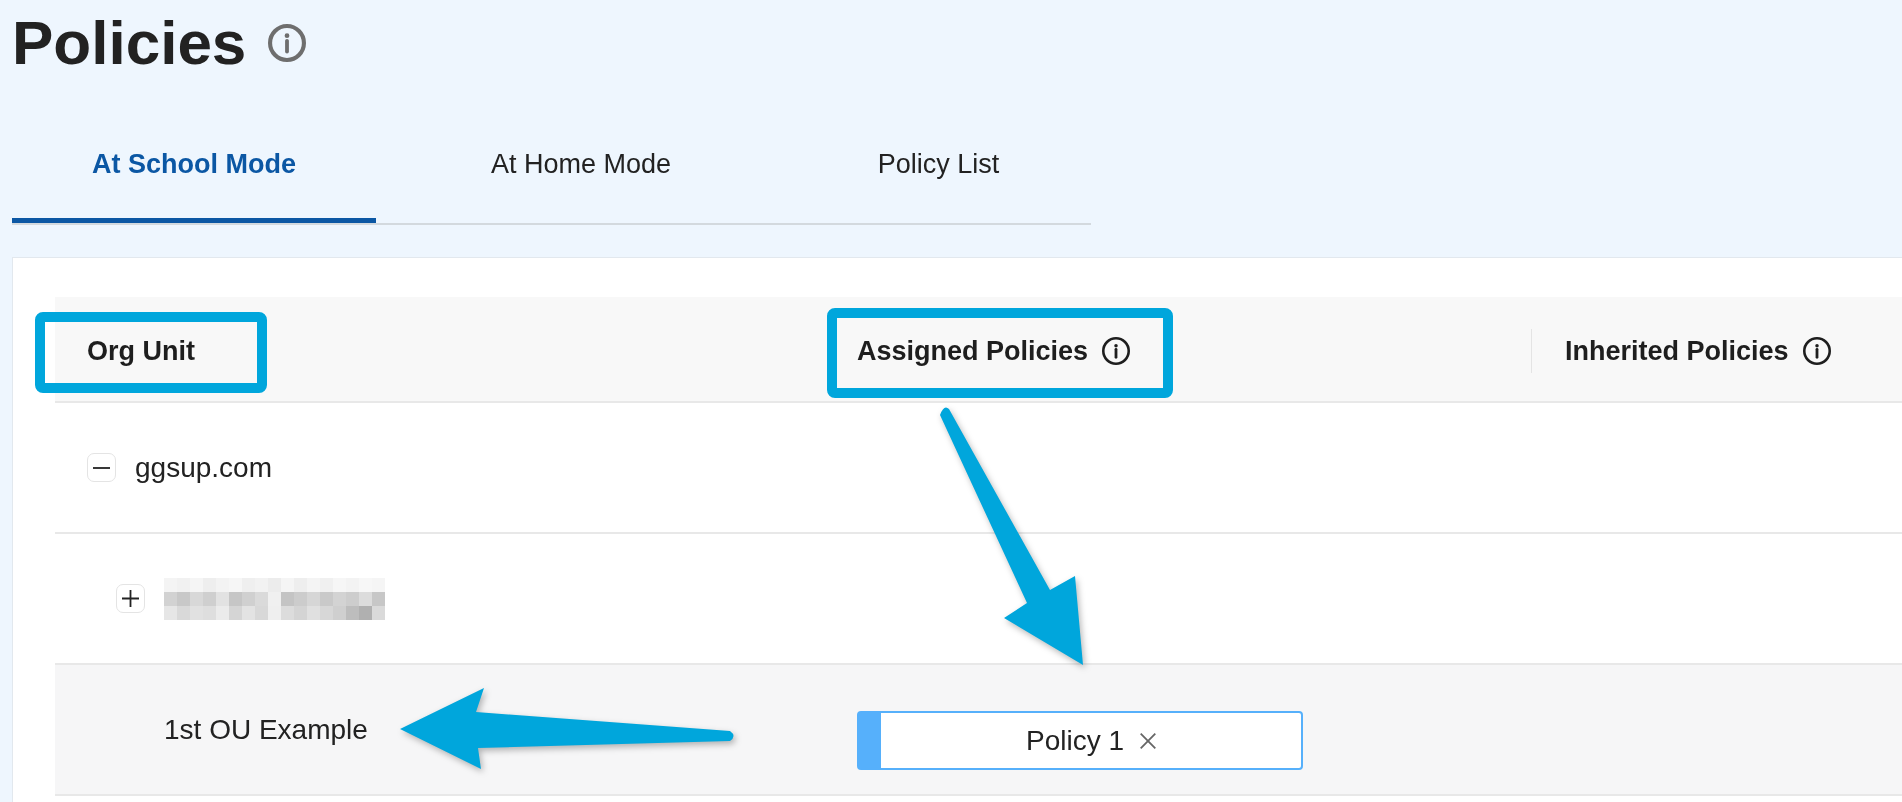  What do you see at coordinates (581, 166) in the screenshot?
I see `tab: At Home Mode` at bounding box center [581, 166].